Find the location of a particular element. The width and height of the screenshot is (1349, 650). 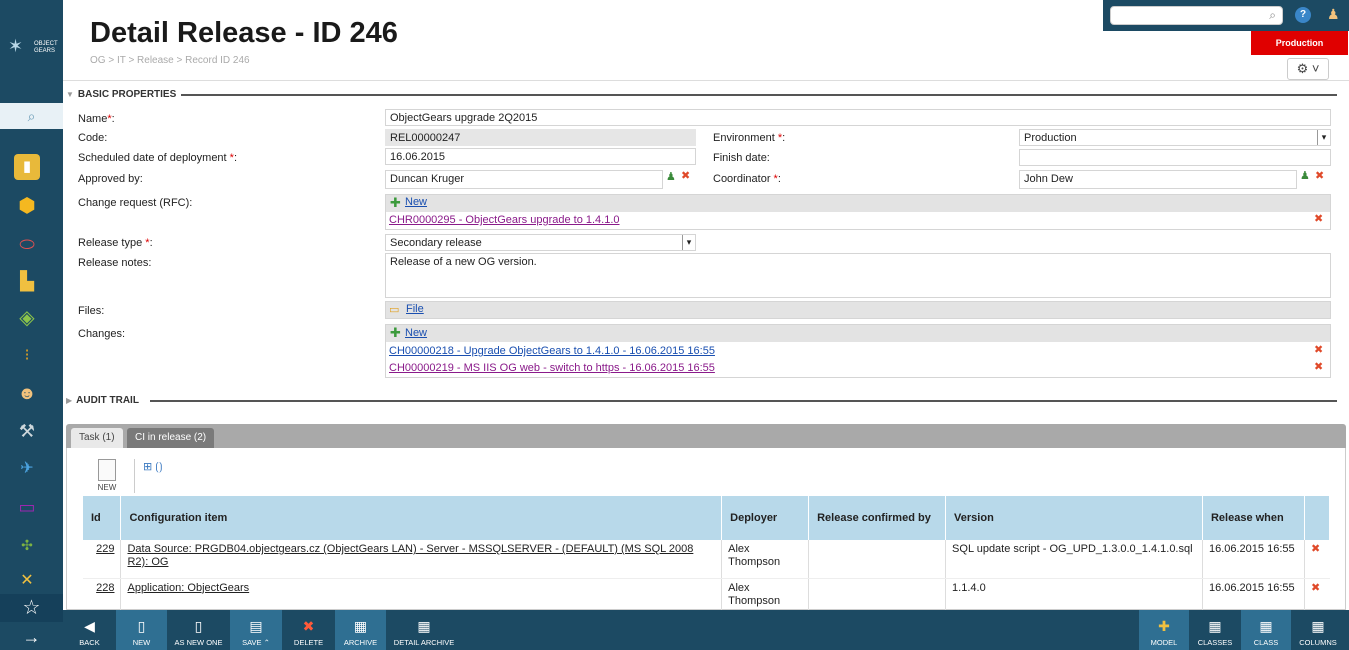

column-header-version: Version is located at coordinates (1074, 518).